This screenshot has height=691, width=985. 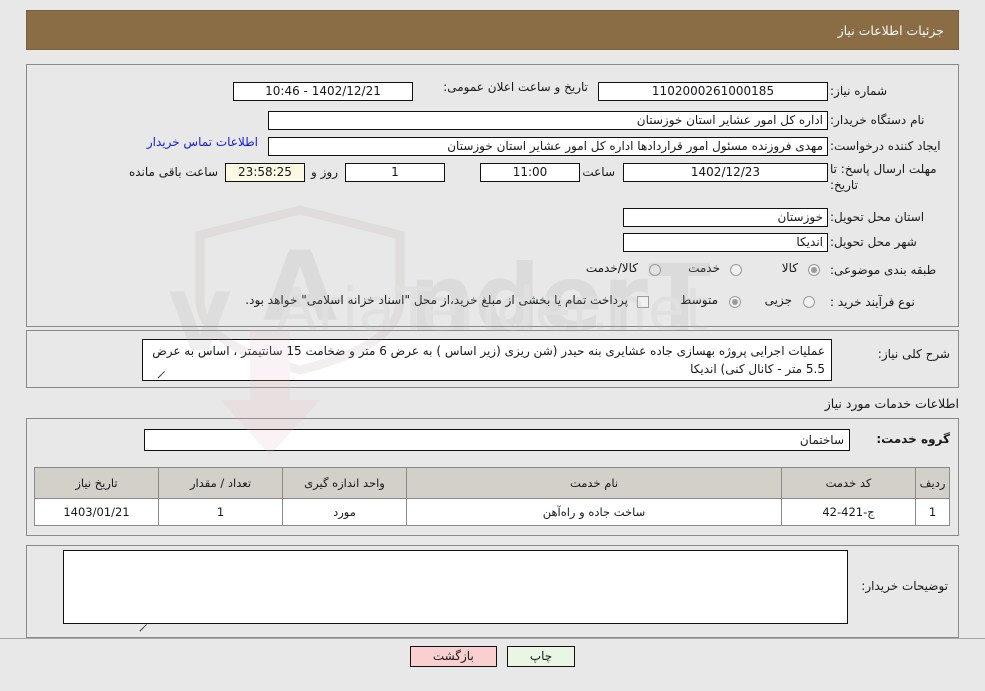 What do you see at coordinates (202, 142) in the screenshot?
I see `buyer-contact-link: اطلاعات تماس خریدار` at bounding box center [202, 142].